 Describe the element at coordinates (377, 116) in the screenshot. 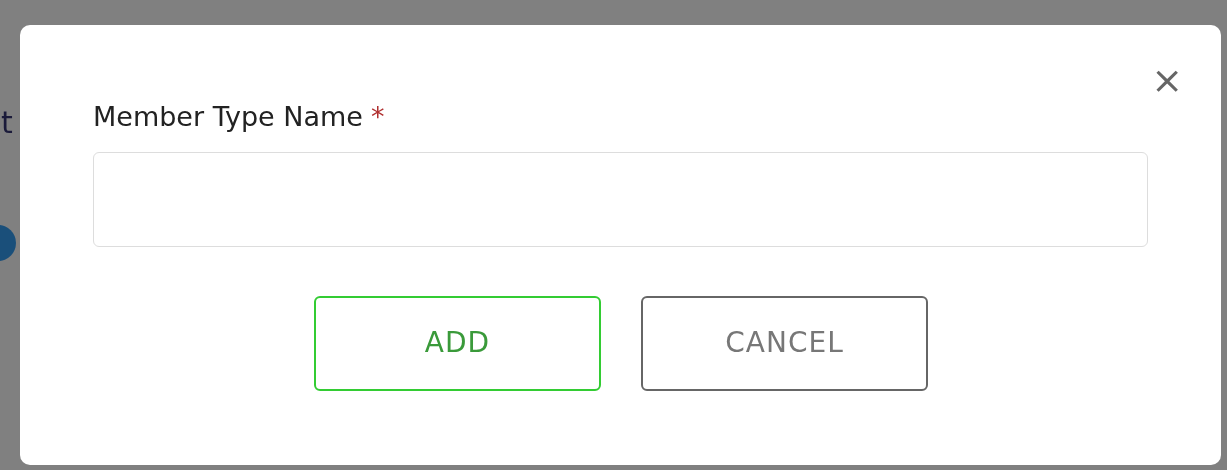

I see `required-marker: *` at that location.